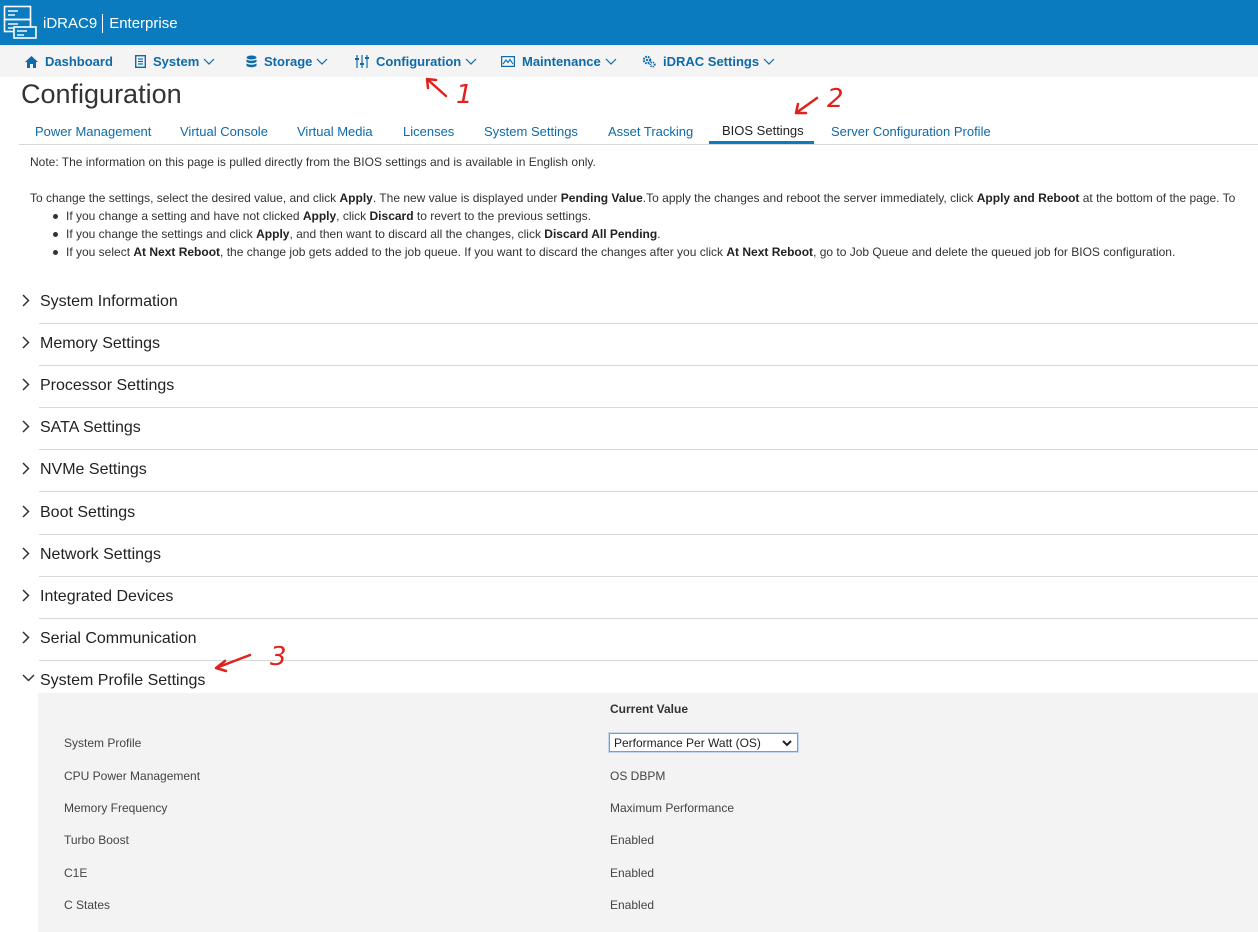 The height and width of the screenshot is (932, 1258). I want to click on system-icon, so click(140, 61).